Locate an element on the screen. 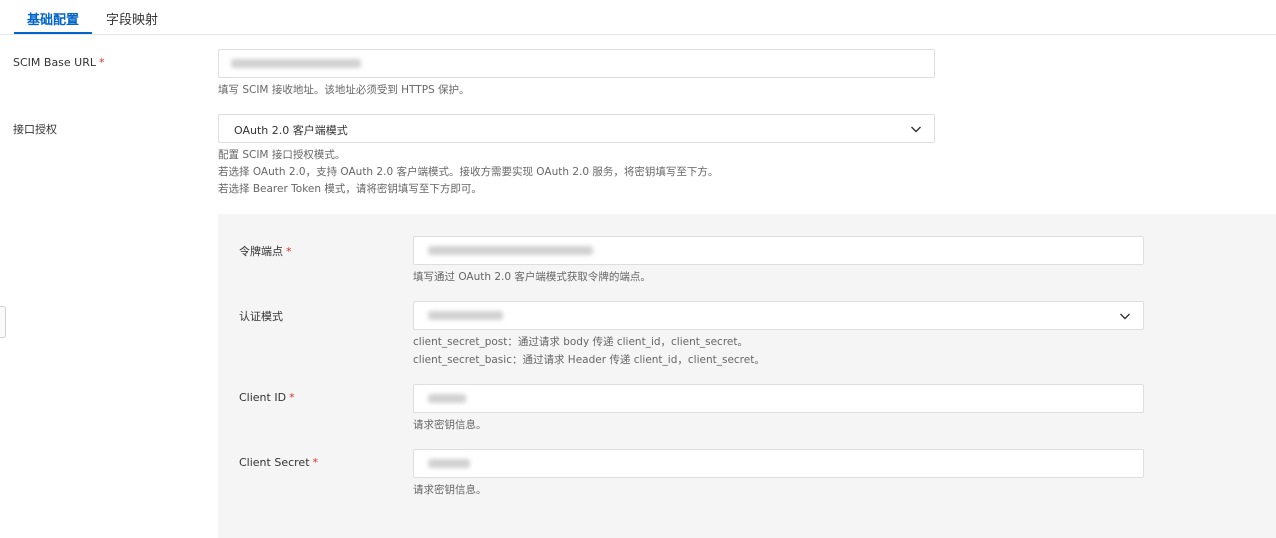 The height and width of the screenshot is (538, 1276). tab-field-mapping: 字段映射 is located at coordinates (132, 18).